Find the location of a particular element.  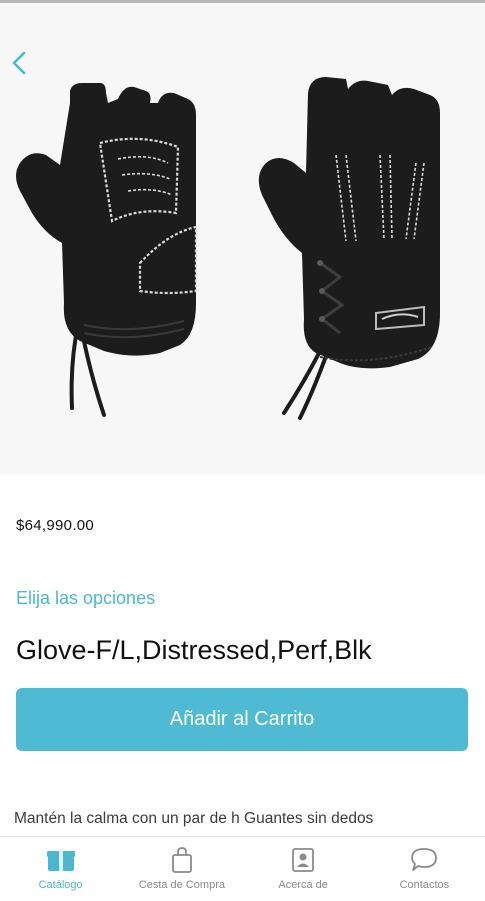

nav-label-catalog: Catálogo is located at coordinates (60, 885).